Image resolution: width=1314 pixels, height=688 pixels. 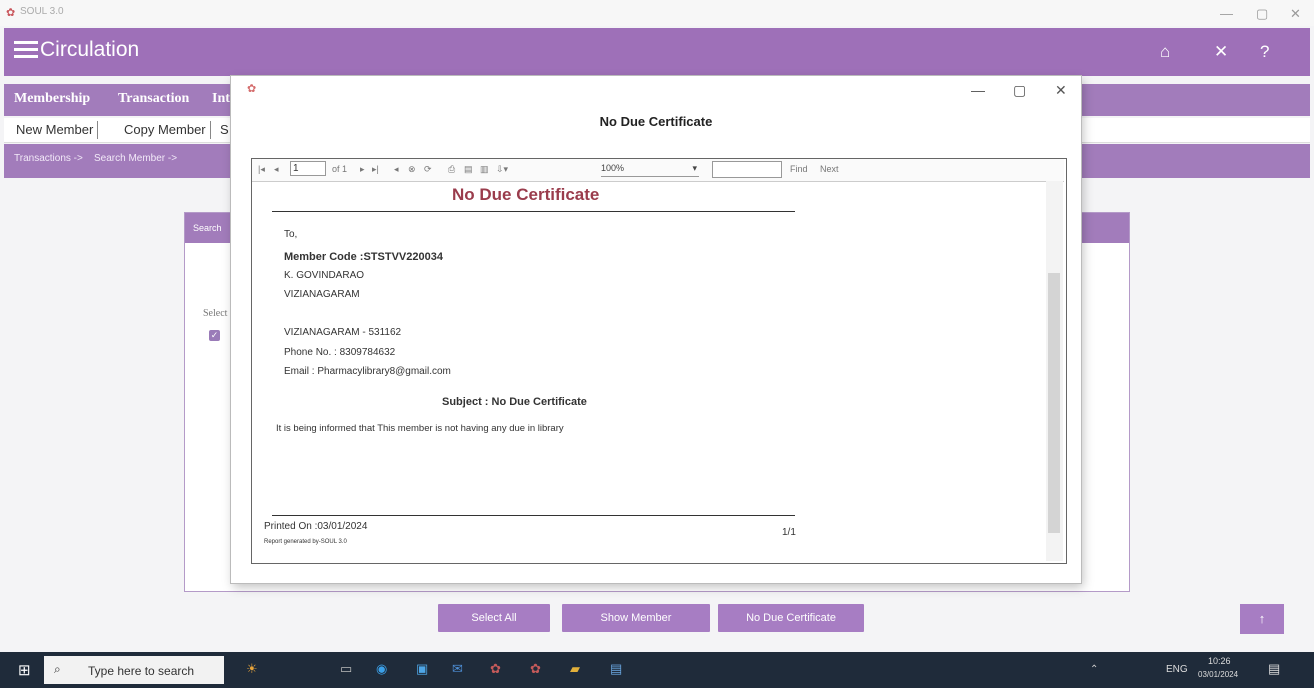 I want to click on soul-app-2-icon: ✿, so click(x=535, y=669).